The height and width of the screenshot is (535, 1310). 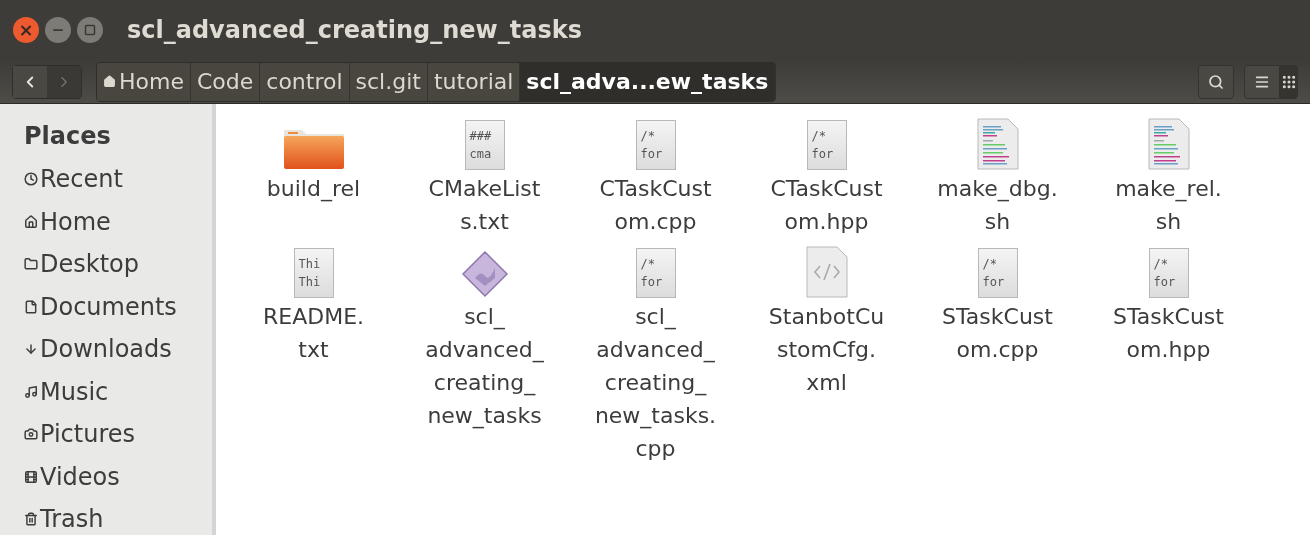 I want to click on music-icon, so click(x=31, y=391).